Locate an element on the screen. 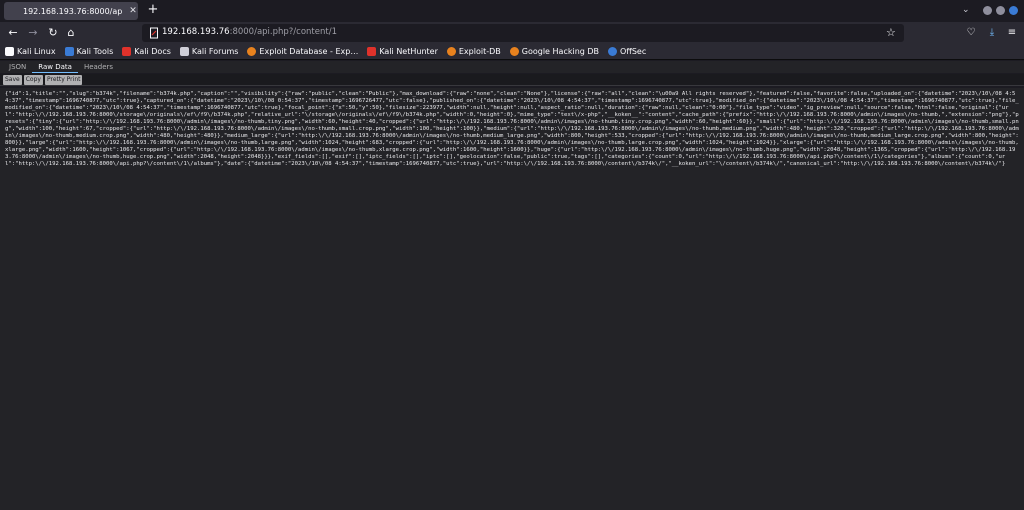 The width and height of the screenshot is (1024, 510). kali-nethunter-icon is located at coordinates (372, 51).